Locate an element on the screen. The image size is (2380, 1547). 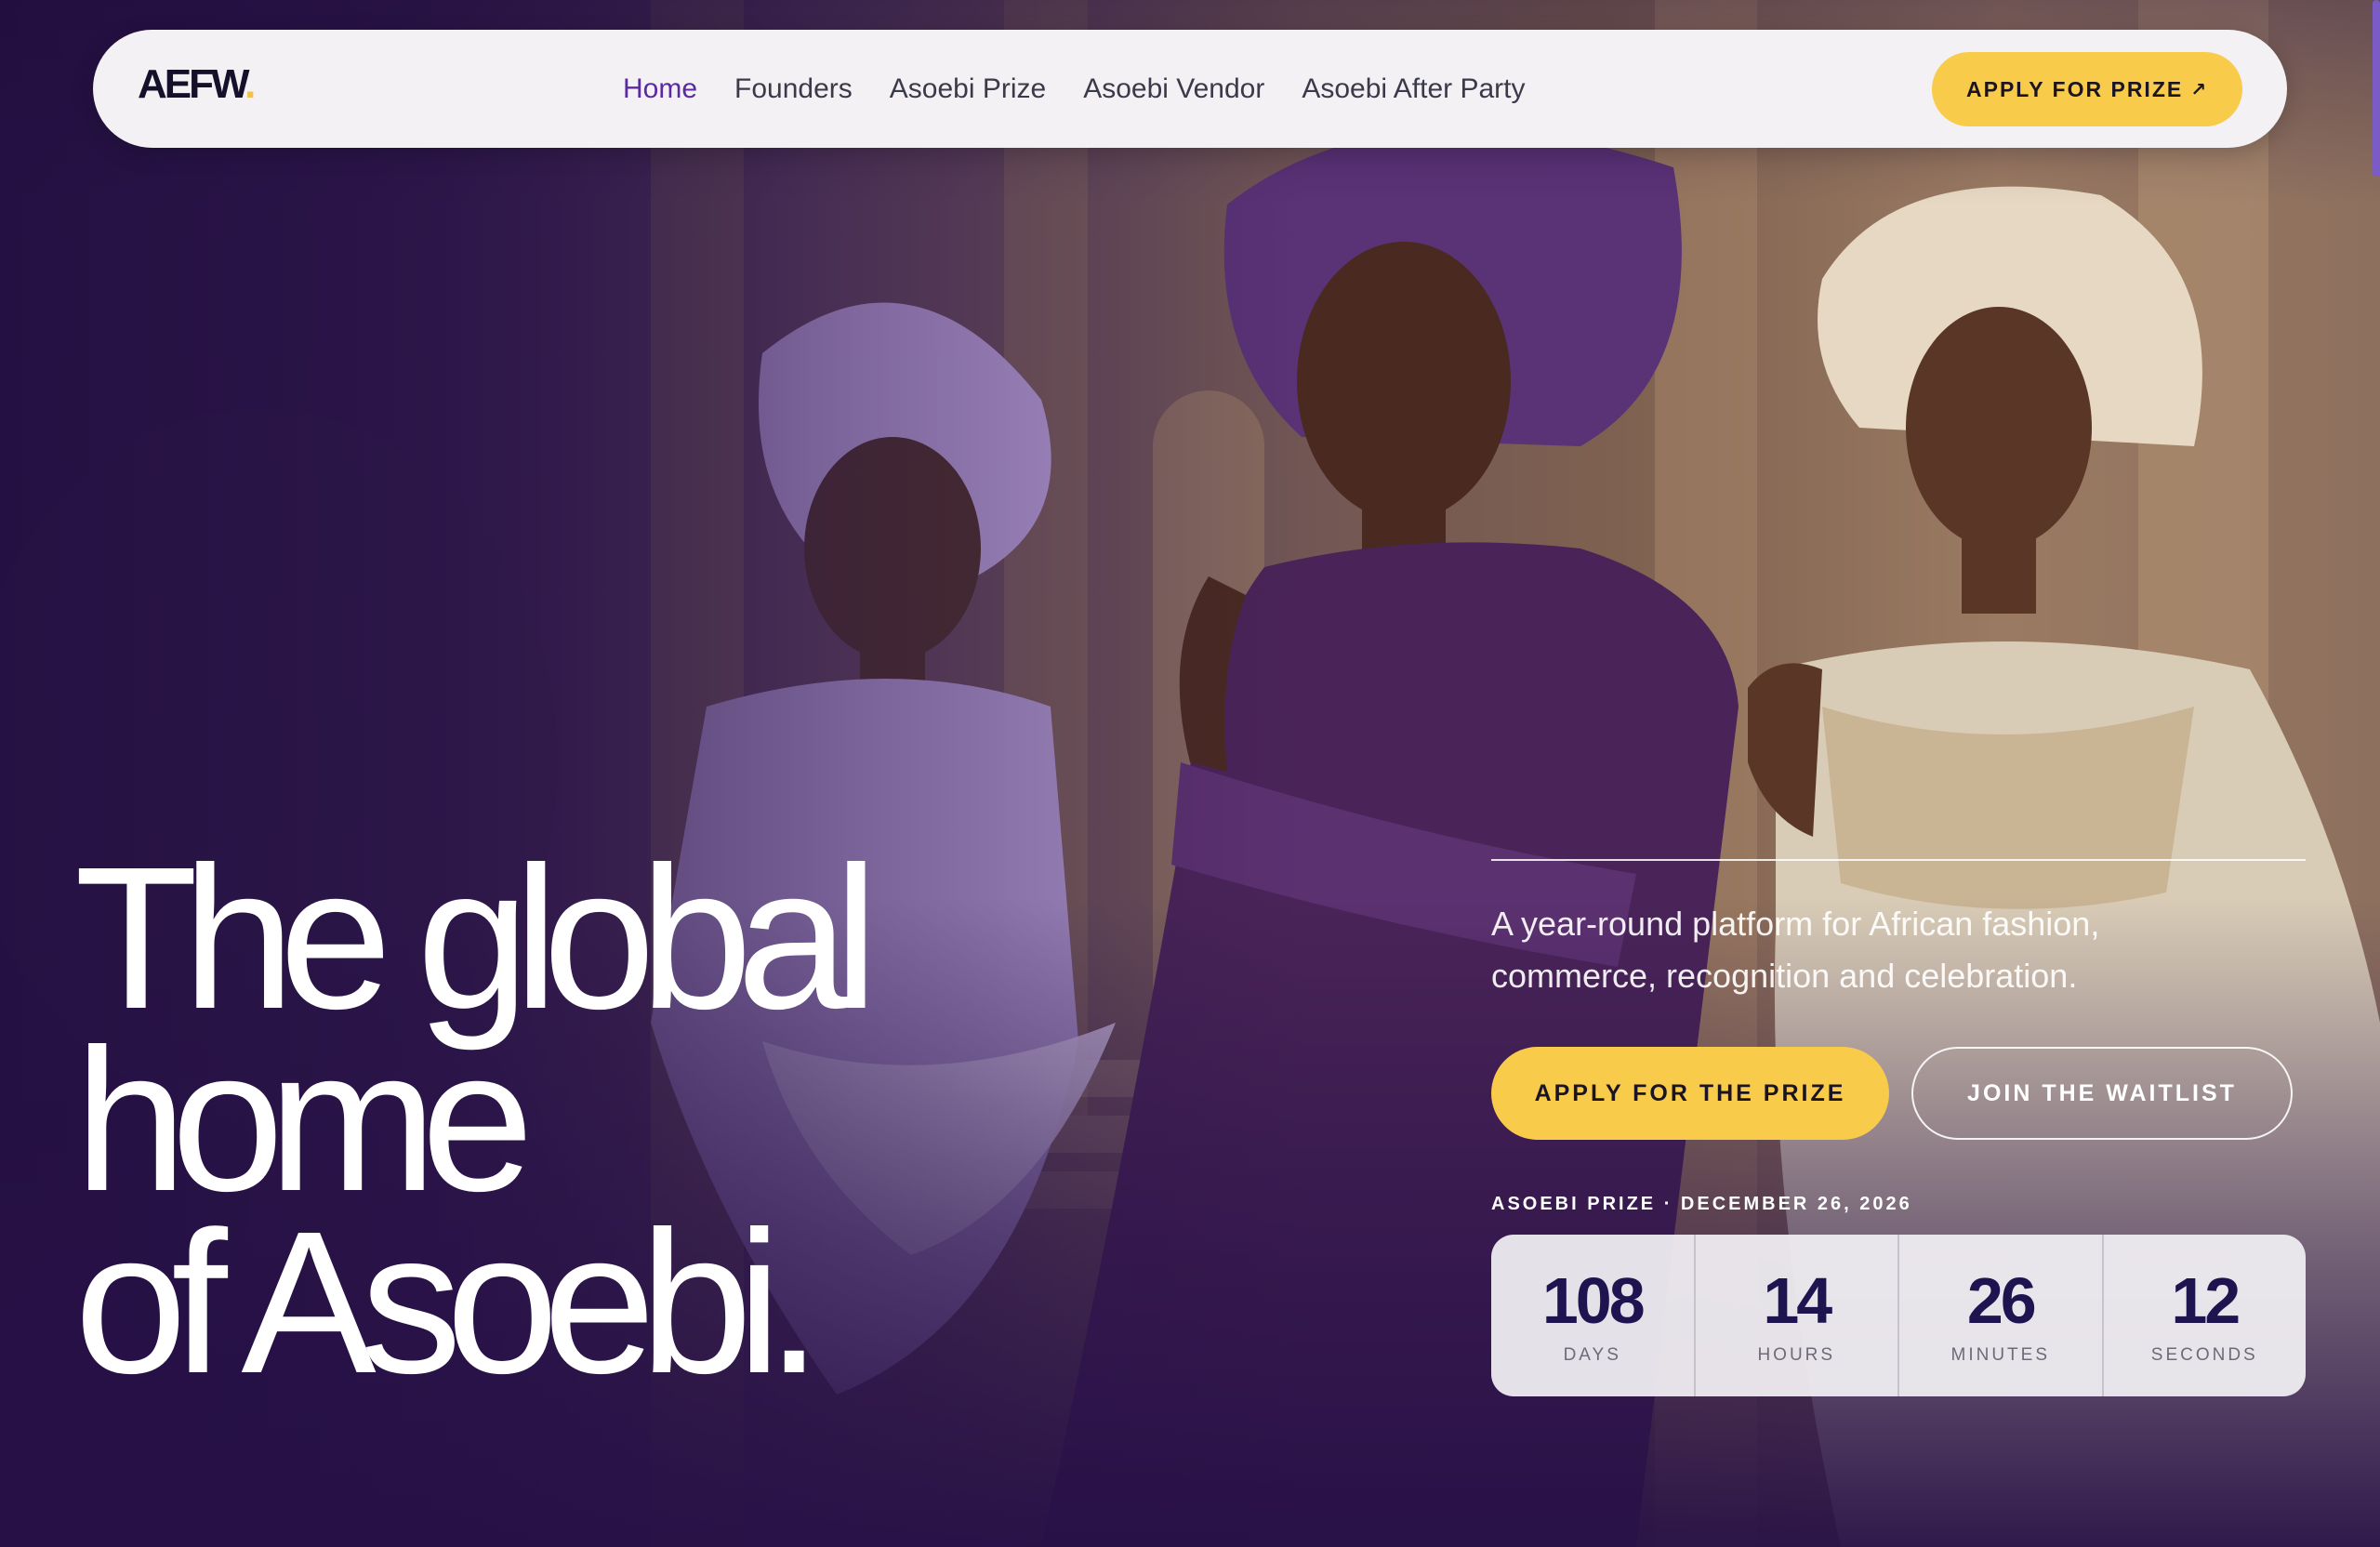
apply-for-prize-label: APPLY FOR PRIZE is located at coordinates (2075, 88).